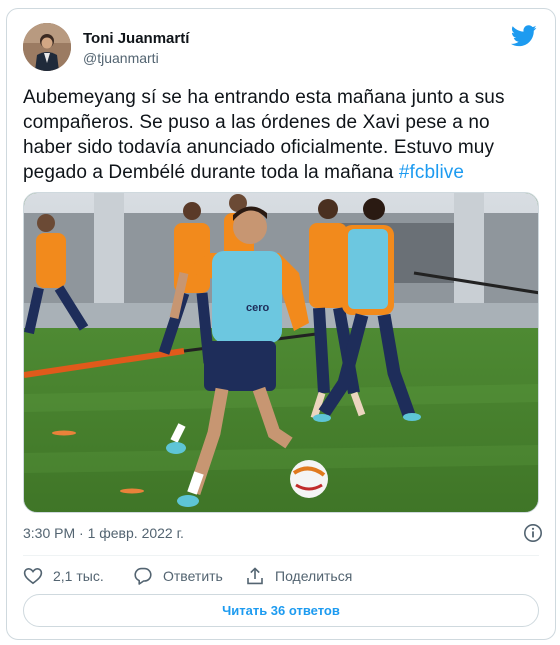 This screenshot has width=560, height=645. What do you see at coordinates (143, 576) in the screenshot?
I see `speech-bubble-icon` at bounding box center [143, 576].